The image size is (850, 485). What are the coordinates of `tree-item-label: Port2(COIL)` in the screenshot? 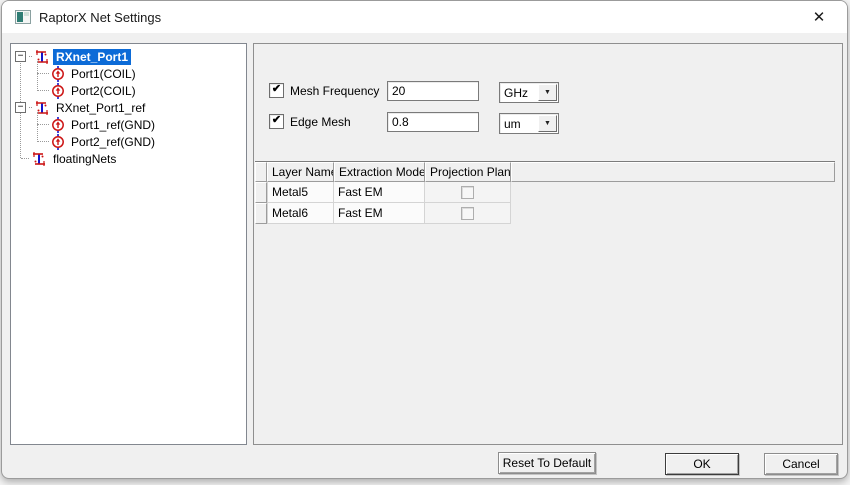 It's located at (103, 90).